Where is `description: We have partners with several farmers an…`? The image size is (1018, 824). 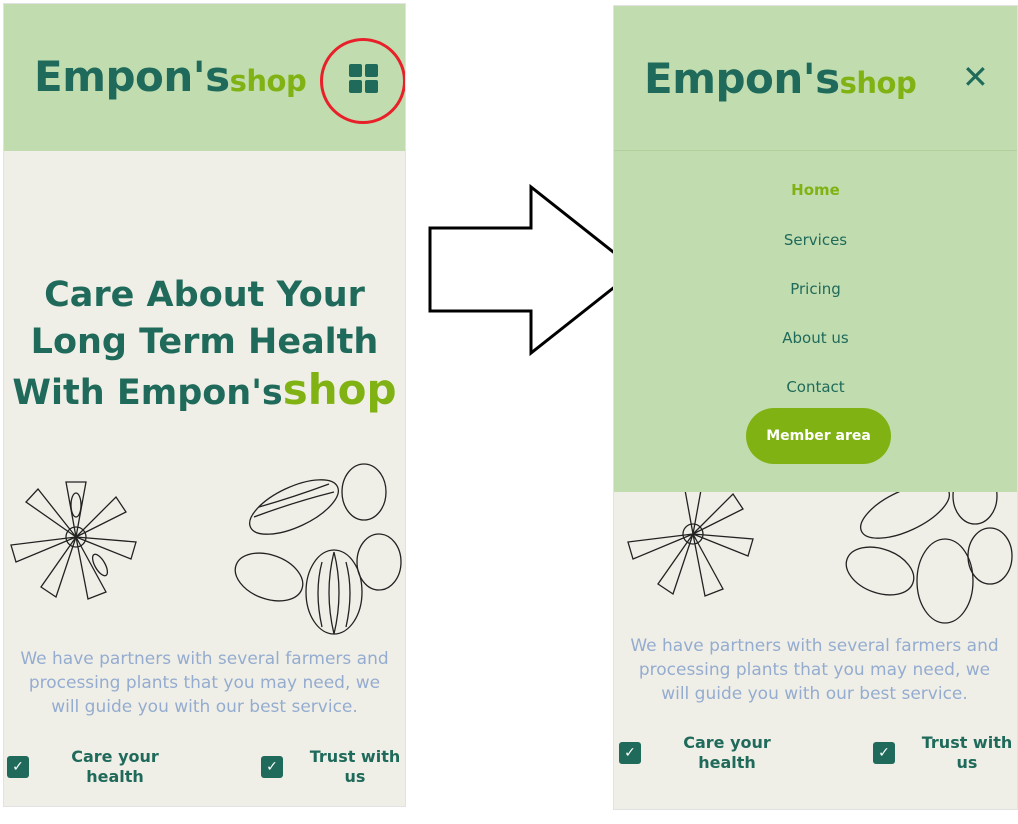 description: We have partners with several farmers an… is located at coordinates (814, 670).